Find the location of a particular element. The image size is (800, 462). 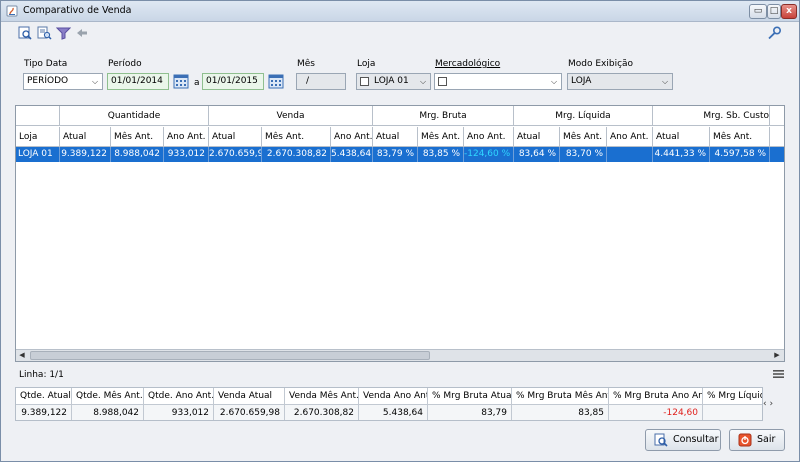

consultar-button: Consultar is located at coordinates (683, 440).